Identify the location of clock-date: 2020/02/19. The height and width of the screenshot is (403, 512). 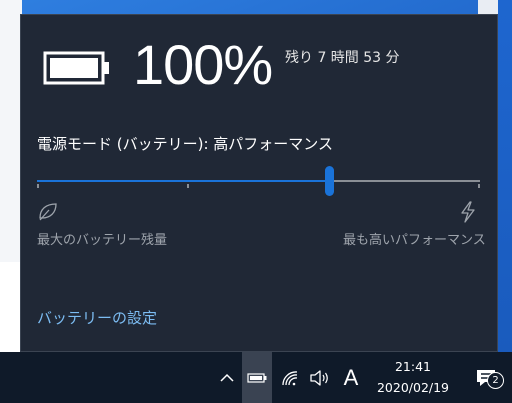
(413, 387).